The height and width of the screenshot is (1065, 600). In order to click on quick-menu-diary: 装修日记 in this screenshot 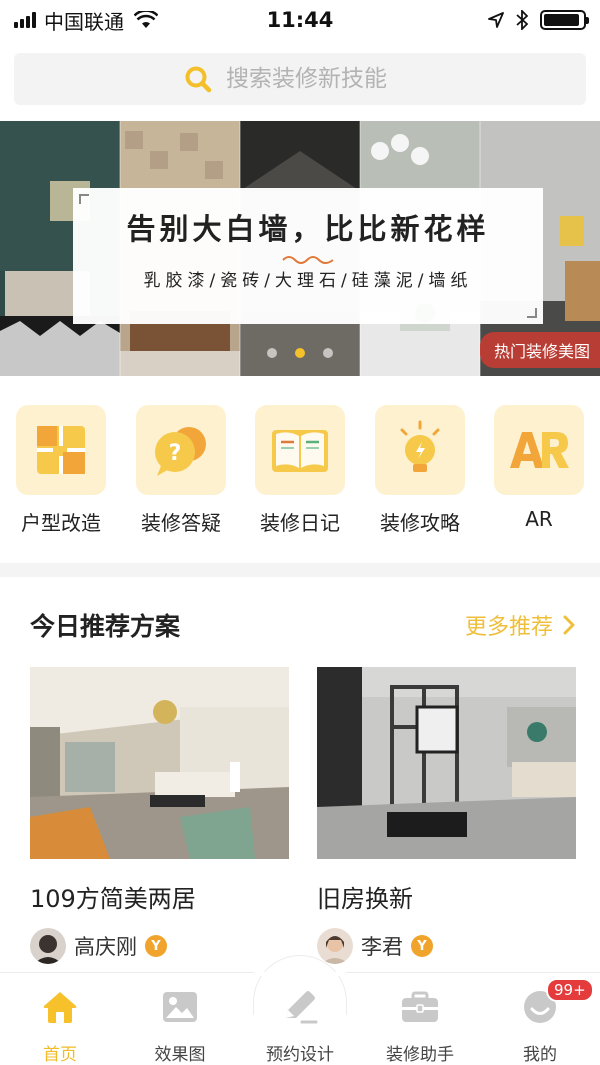, I will do `click(300, 470)`.